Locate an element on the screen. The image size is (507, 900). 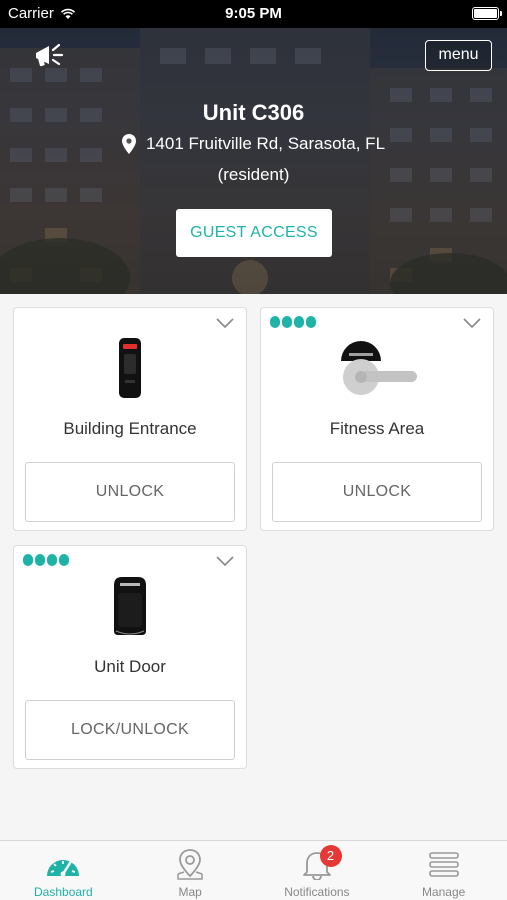
location-pin-icon is located at coordinates (128, 144).